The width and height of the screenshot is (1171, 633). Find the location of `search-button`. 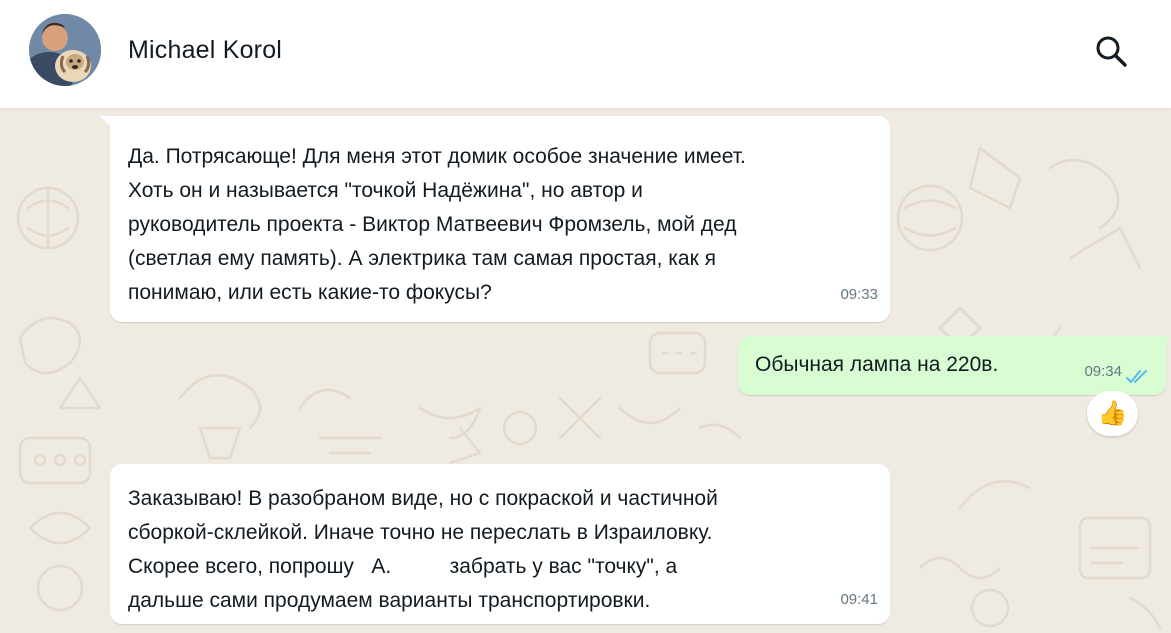

search-button is located at coordinates (1112, 52).